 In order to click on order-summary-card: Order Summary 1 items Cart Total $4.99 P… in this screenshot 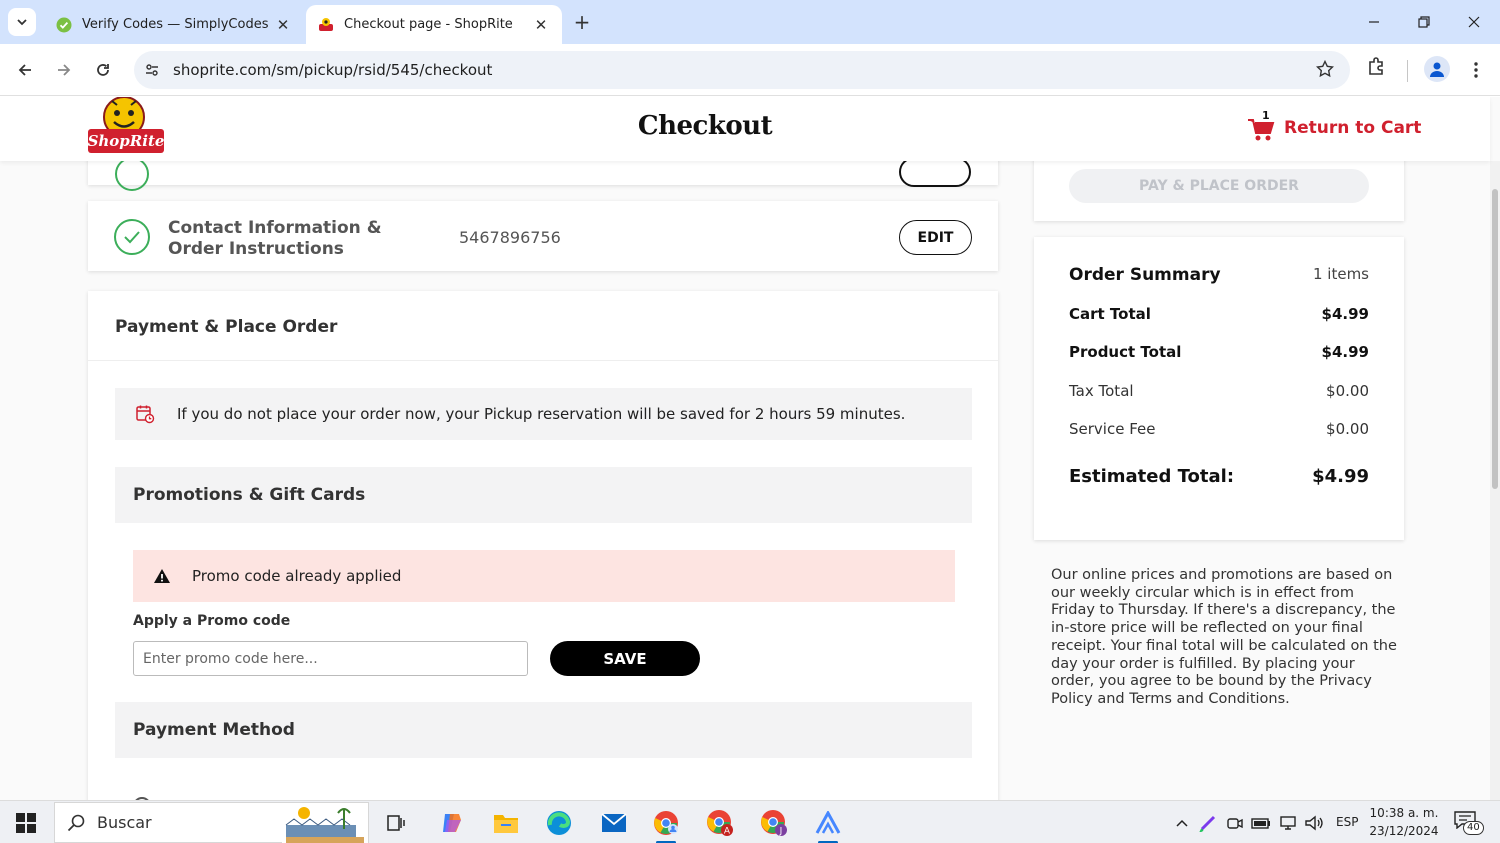, I will do `click(1219, 388)`.